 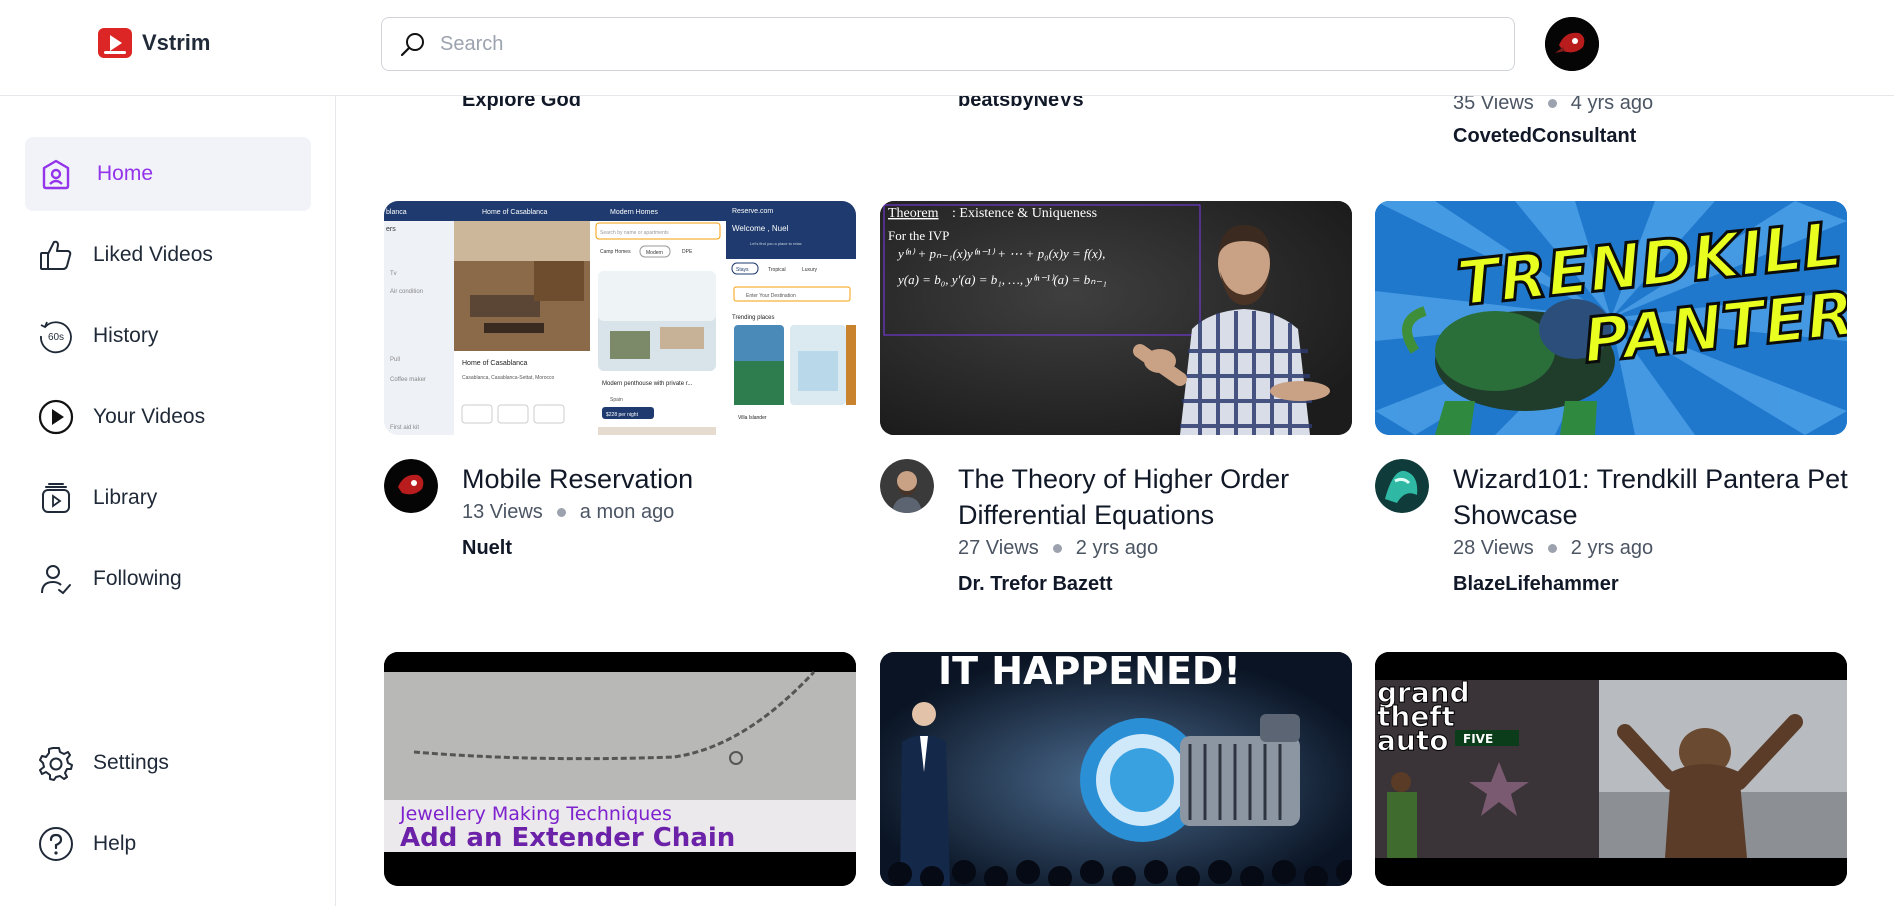 What do you see at coordinates (752, 211) in the screenshot?
I see `app-text: Reserve.com` at bounding box center [752, 211].